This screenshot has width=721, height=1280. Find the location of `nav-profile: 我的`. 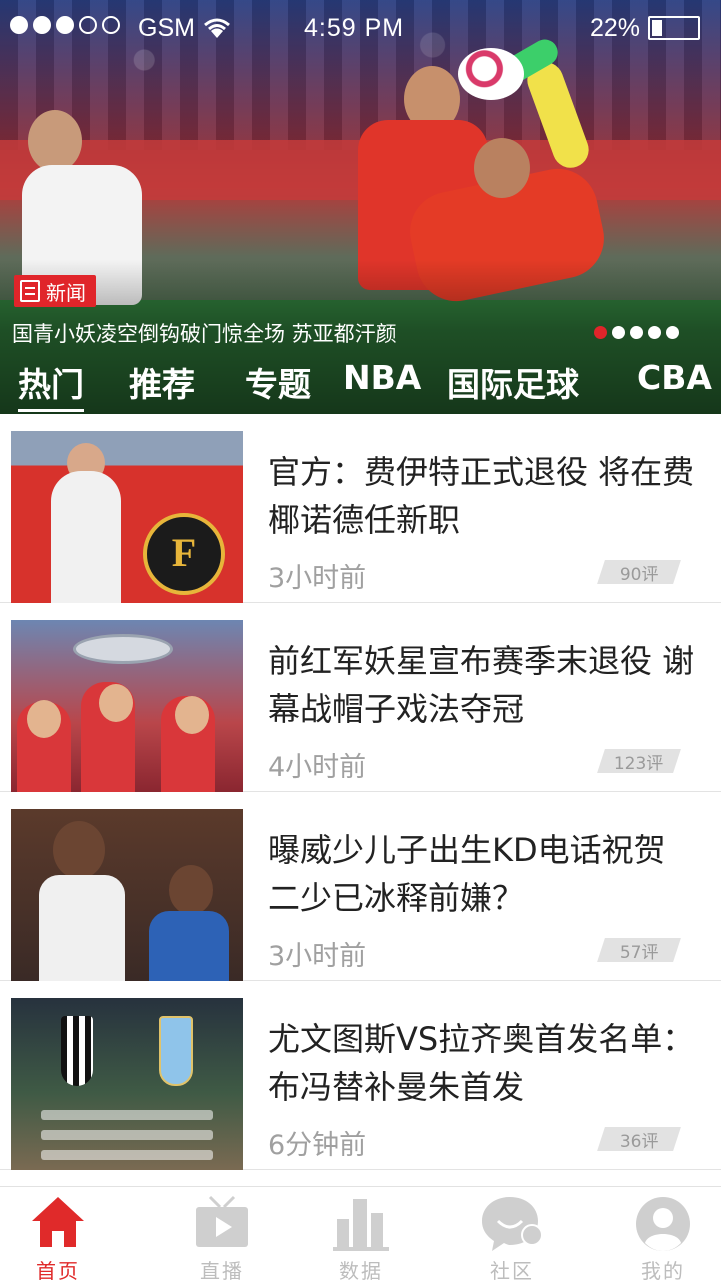

nav-profile: 我的 is located at coordinates (662, 1236).